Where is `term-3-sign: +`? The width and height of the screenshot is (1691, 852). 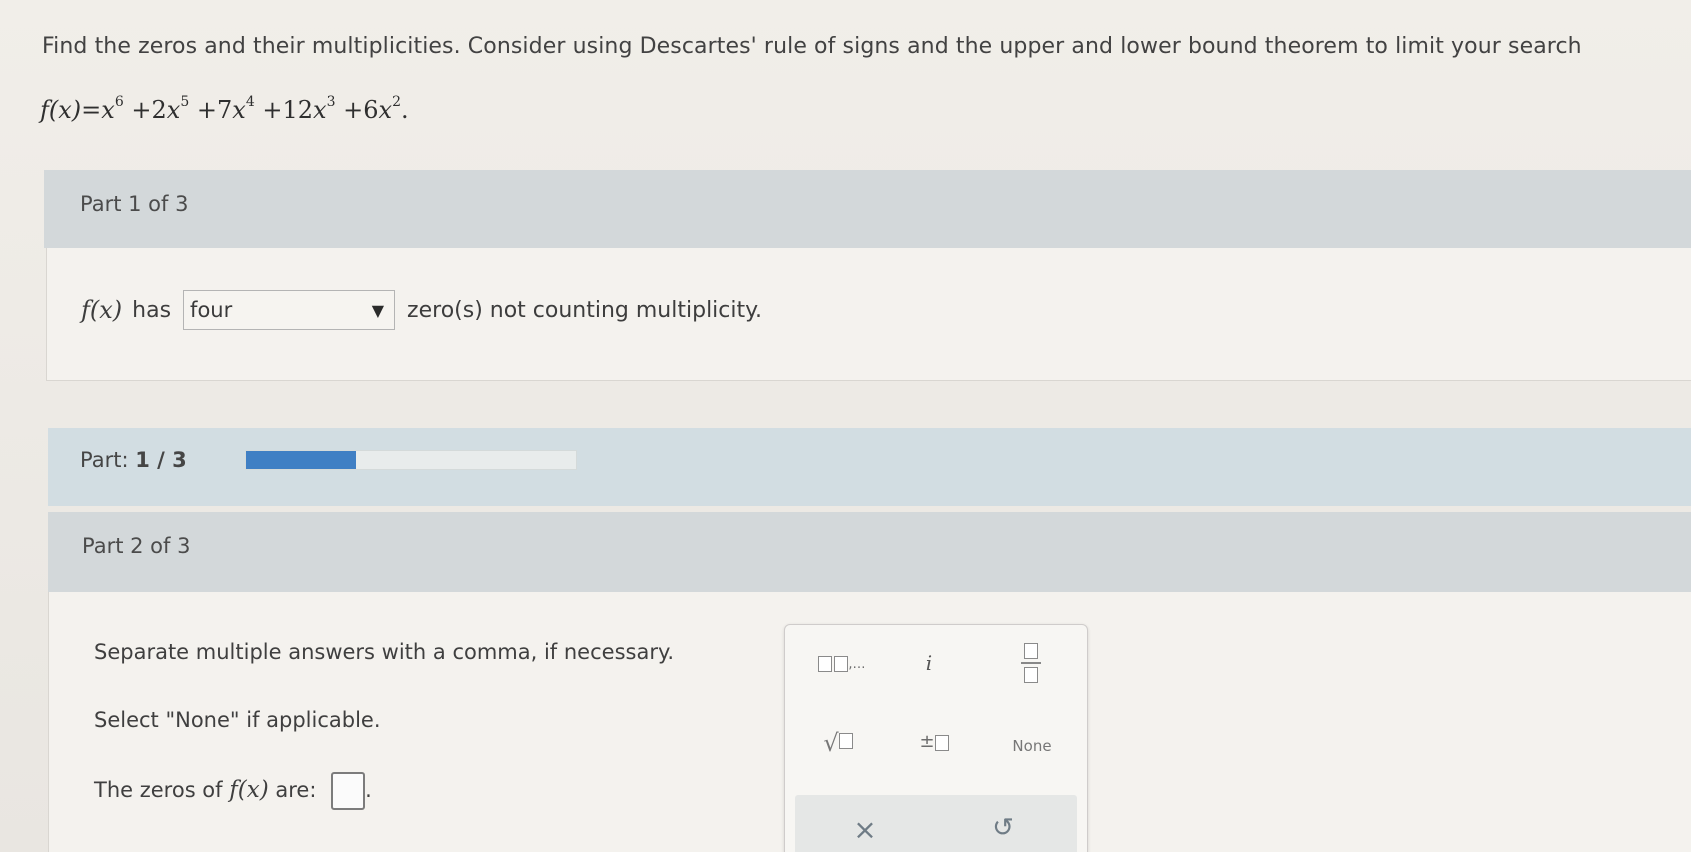 term-3-sign: + is located at coordinates (206, 110).